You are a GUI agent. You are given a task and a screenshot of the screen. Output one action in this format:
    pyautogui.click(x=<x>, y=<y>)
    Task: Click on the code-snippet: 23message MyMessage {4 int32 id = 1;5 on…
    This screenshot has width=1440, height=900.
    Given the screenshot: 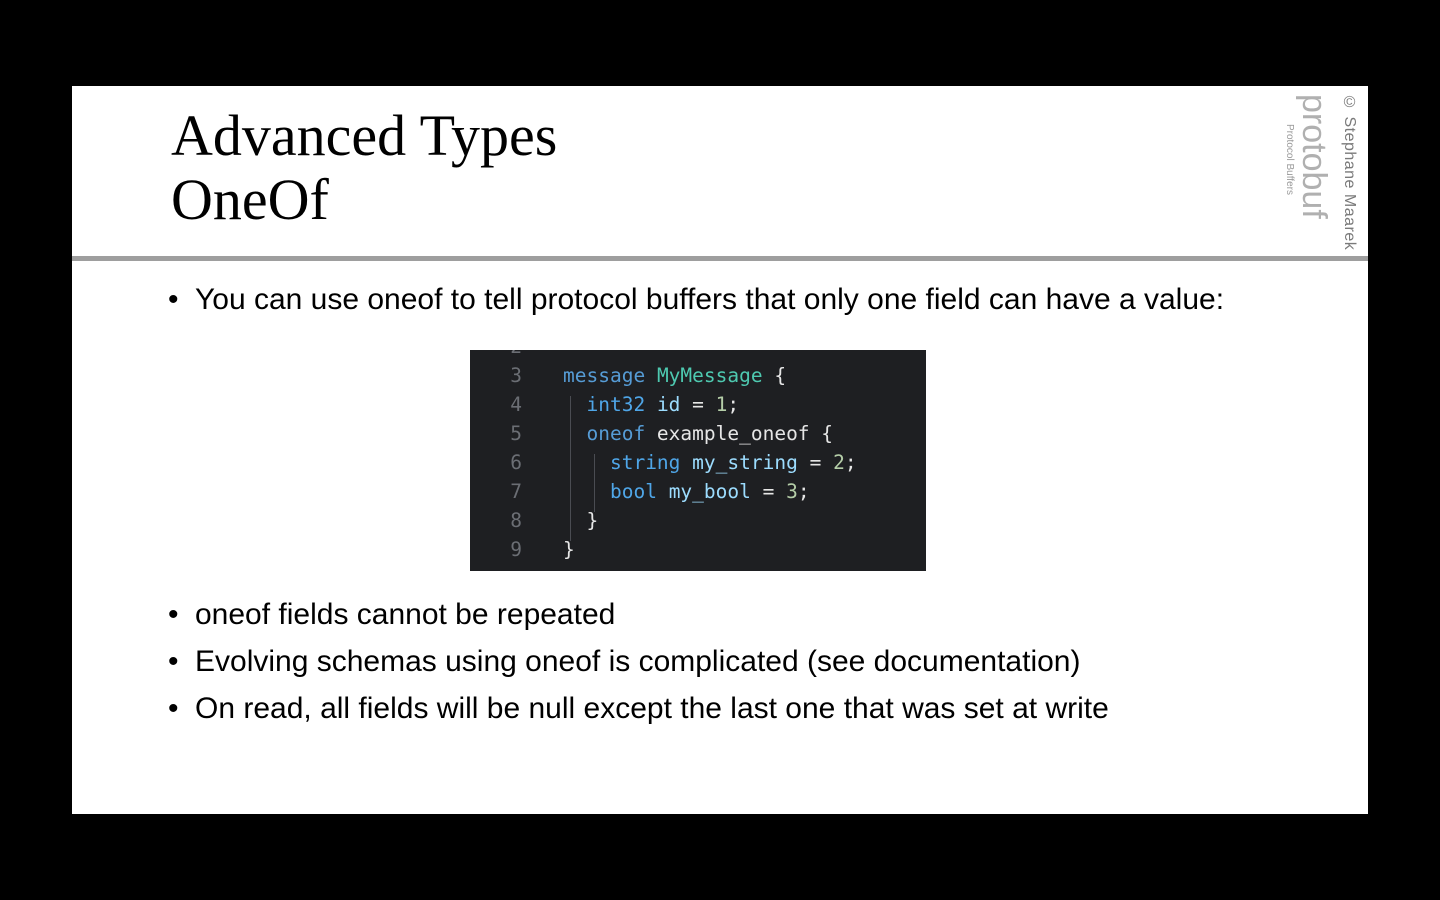 What is the action you would take?
    pyautogui.click(x=698, y=460)
    